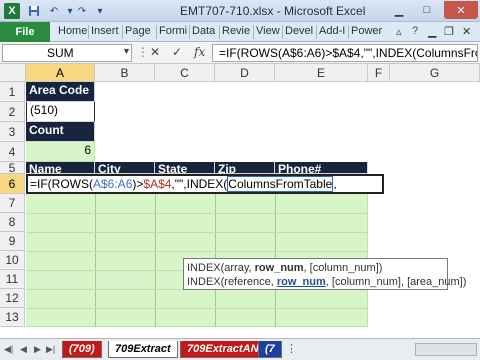 Image resolution: width=480 pixels, height=360 pixels. Describe the element at coordinates (12, 203) in the screenshot. I see `row-header-7: 7` at that location.